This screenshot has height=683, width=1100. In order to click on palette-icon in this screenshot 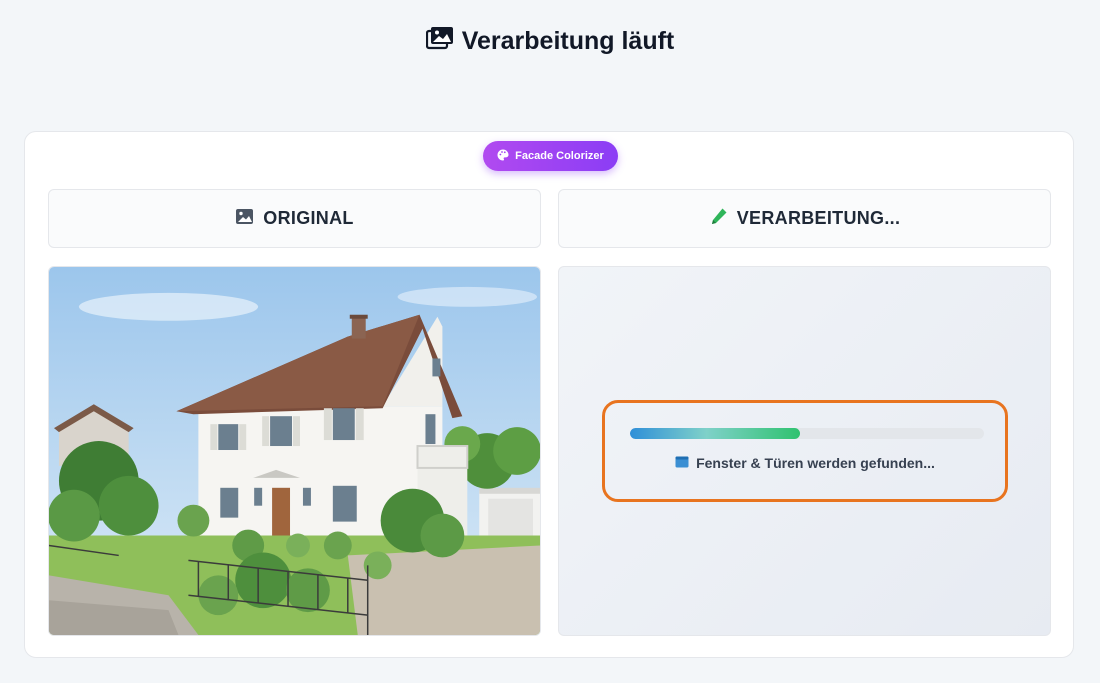, I will do `click(503, 156)`.